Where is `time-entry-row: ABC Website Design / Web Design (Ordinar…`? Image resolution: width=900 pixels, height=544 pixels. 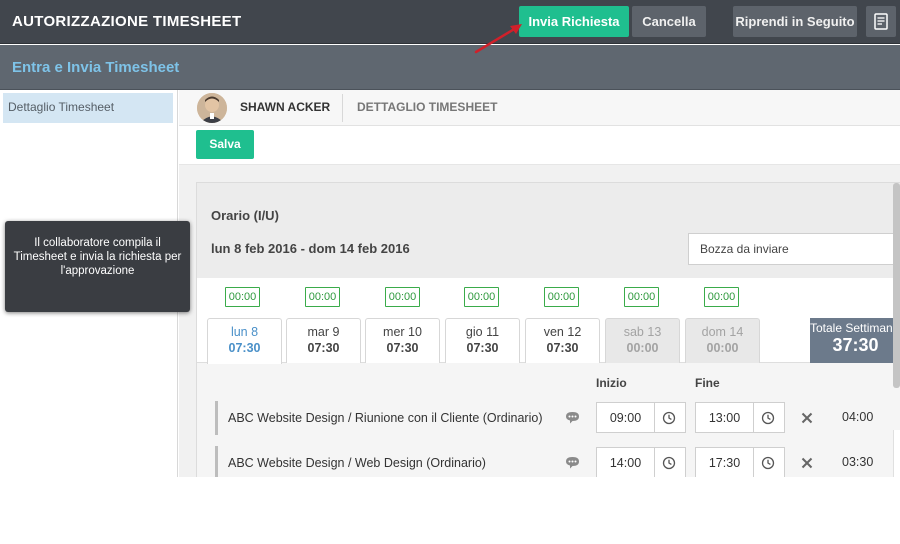 time-entry-row: ABC Website Design / Web Design (Ordinar… is located at coordinates (557, 461).